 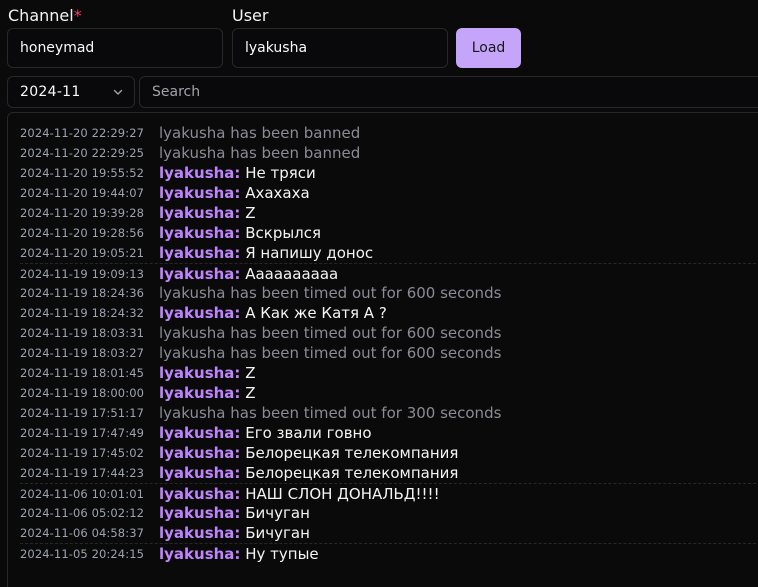 I want to click on chat-message-row: 2024-11-20 19:44:07 lyakusha: Ахахаха, so click(x=389, y=193).